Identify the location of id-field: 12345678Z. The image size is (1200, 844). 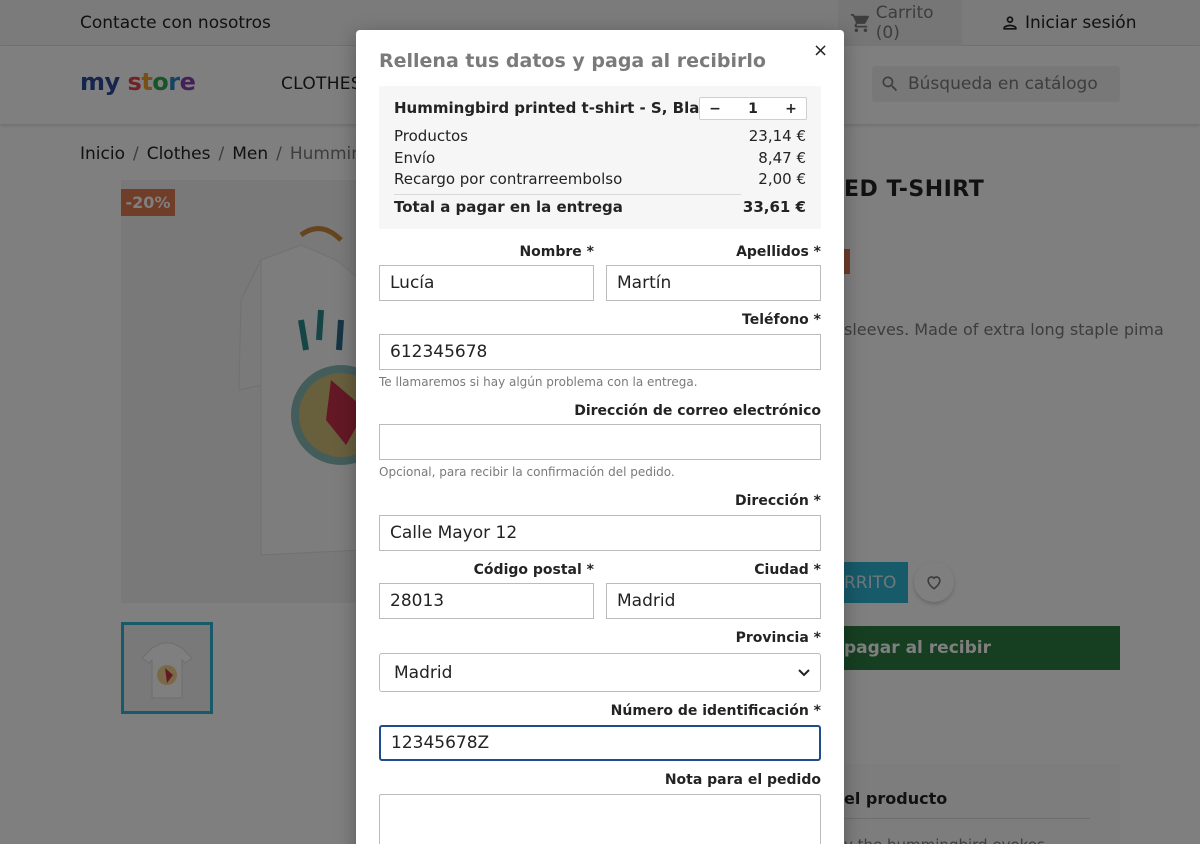
(600, 743).